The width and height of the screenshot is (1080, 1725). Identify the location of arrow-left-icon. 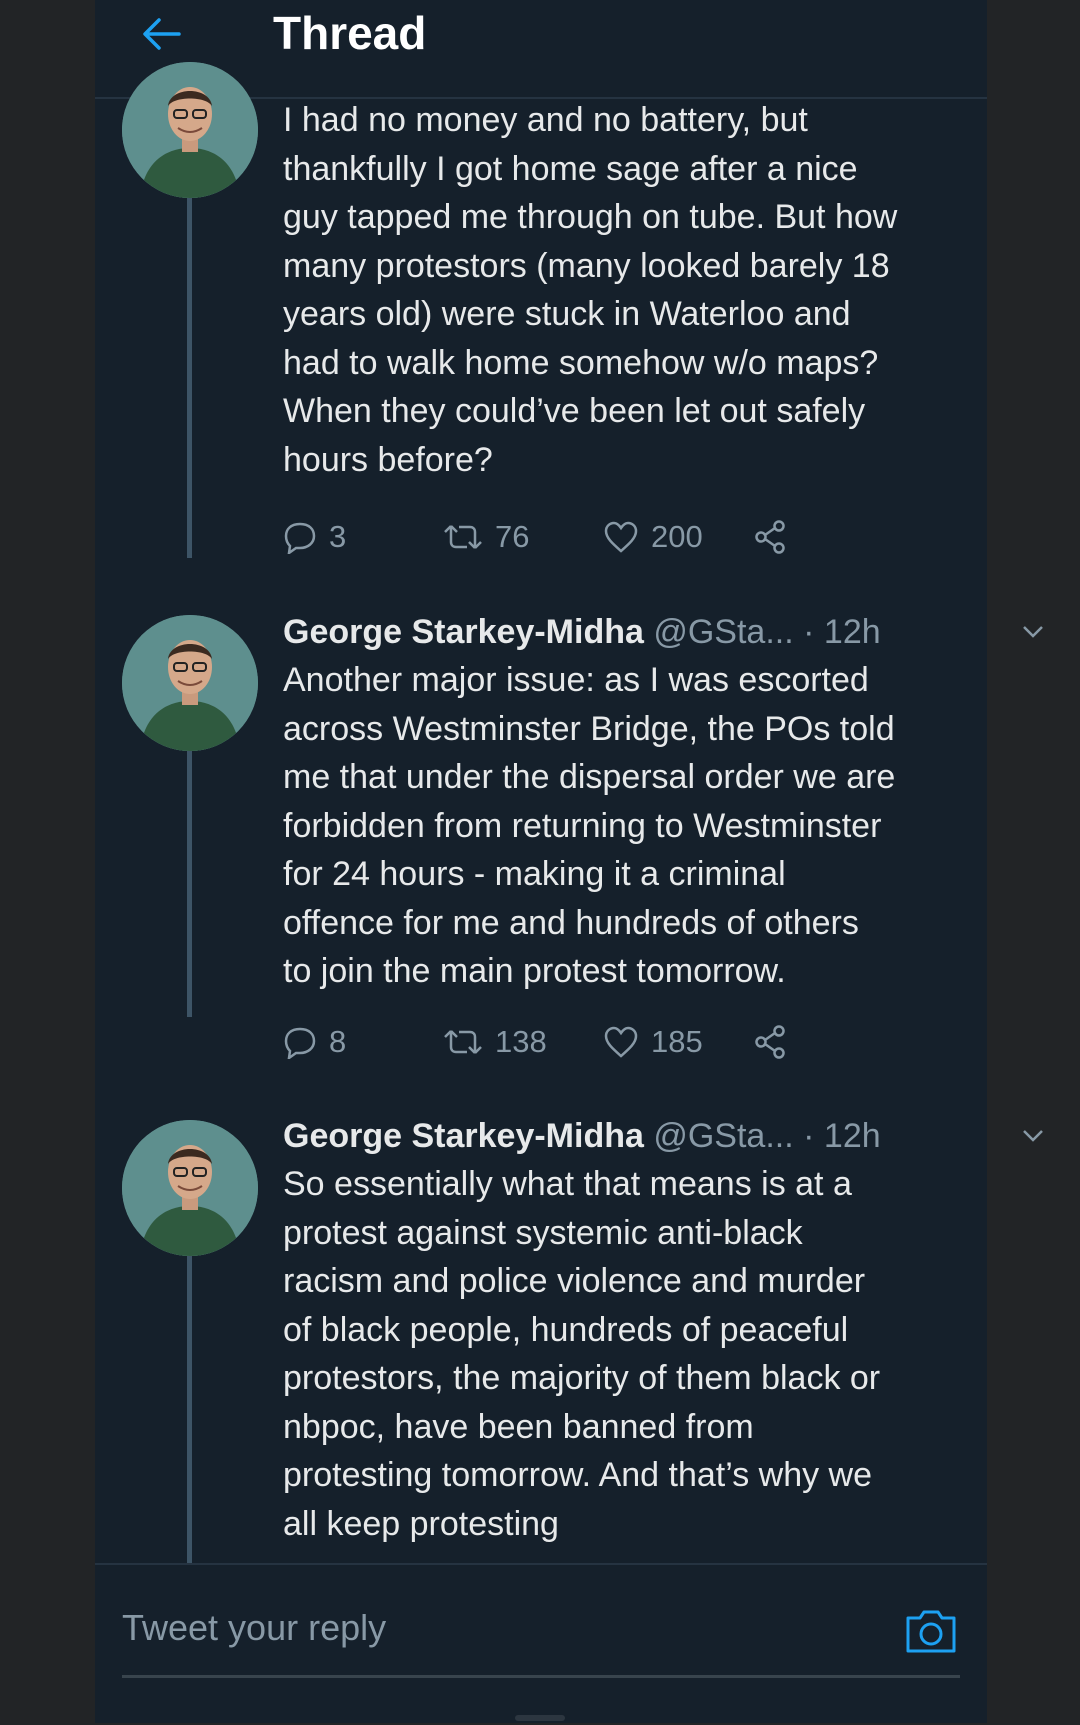
(161, 34).